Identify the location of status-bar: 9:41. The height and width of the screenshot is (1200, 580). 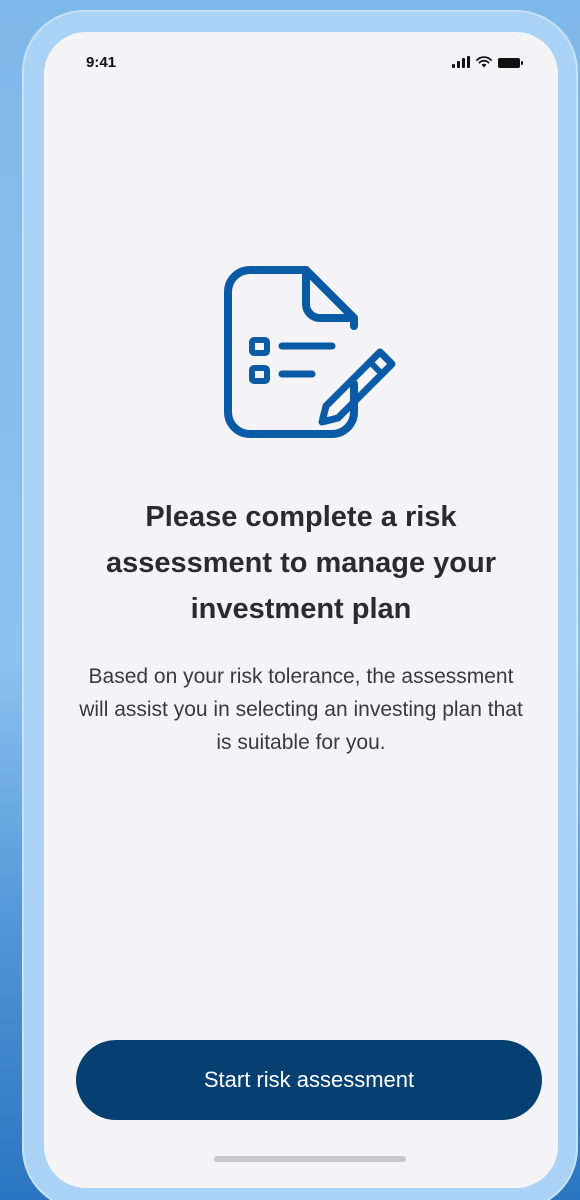
(301, 62).